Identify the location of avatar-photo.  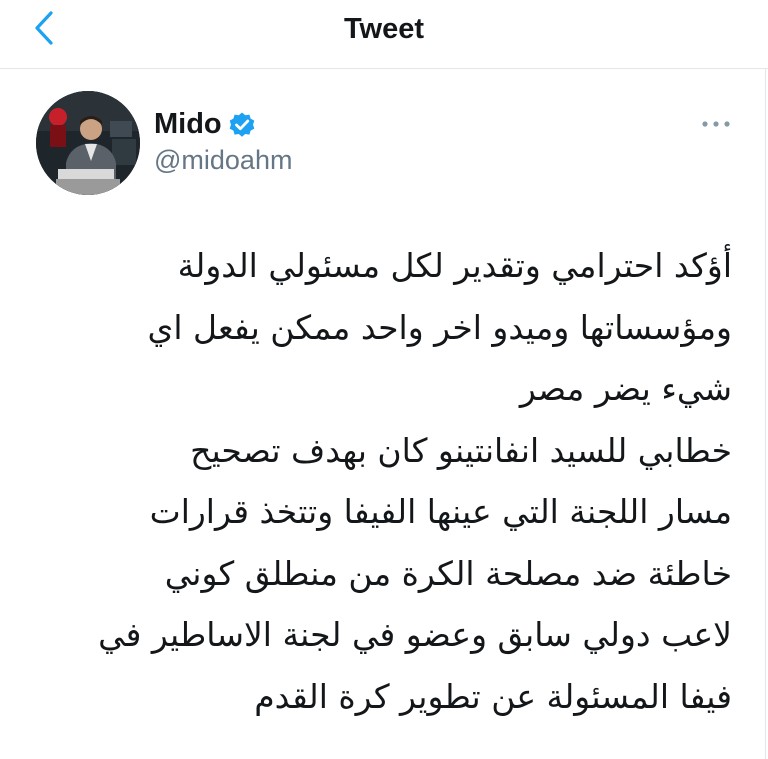
(88, 143).